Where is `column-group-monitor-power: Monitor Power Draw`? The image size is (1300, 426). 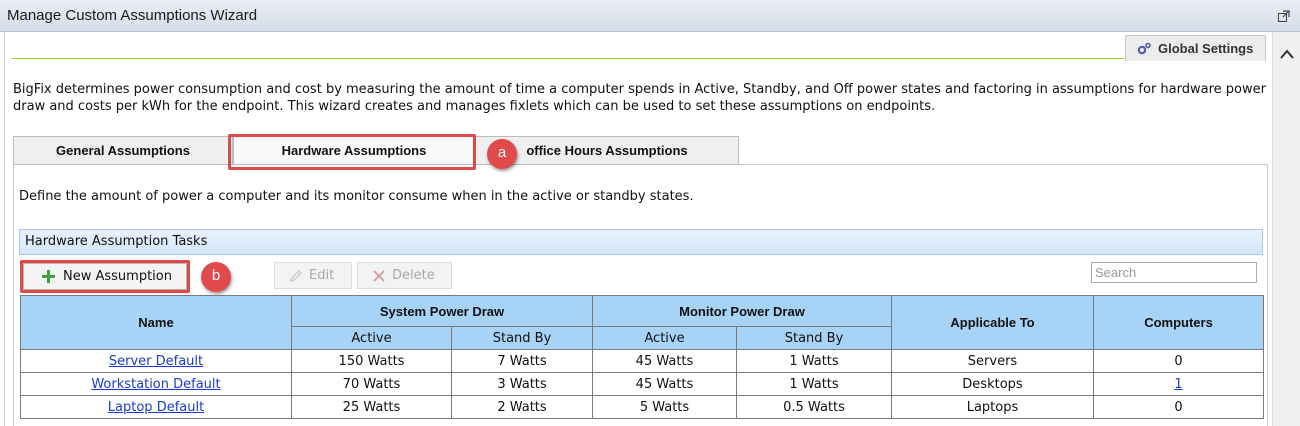 column-group-monitor-power: Monitor Power Draw is located at coordinates (742, 311).